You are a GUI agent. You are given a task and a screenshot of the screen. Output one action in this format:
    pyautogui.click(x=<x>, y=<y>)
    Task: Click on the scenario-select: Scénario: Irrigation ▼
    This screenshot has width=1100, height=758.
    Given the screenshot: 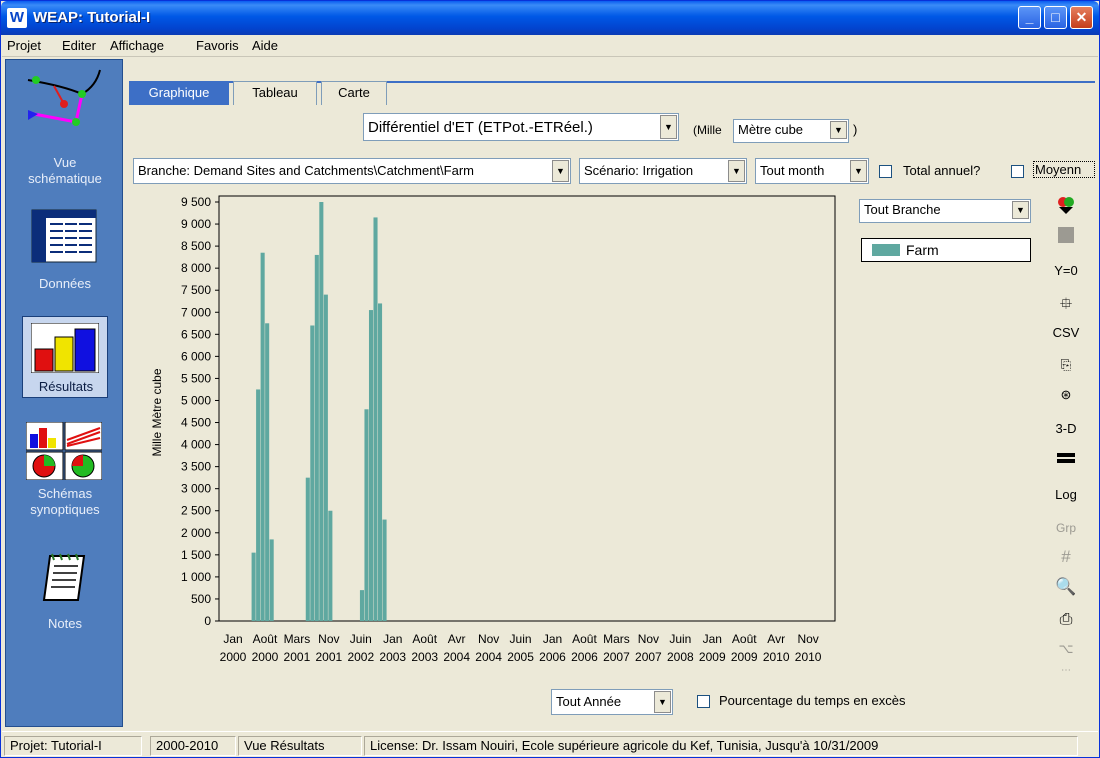 What is the action you would take?
    pyautogui.click(x=663, y=171)
    